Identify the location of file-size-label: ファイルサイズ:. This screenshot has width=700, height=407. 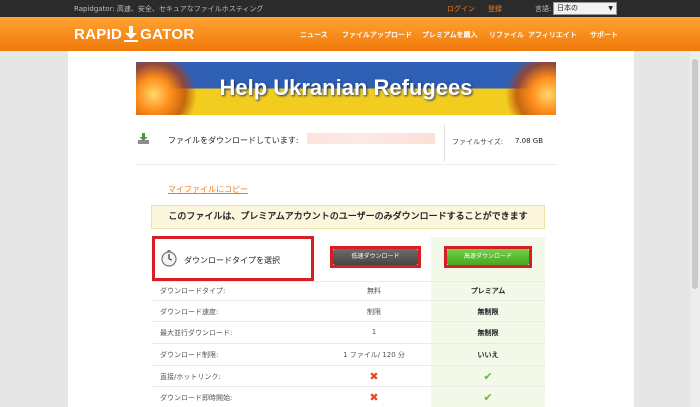
(478, 142).